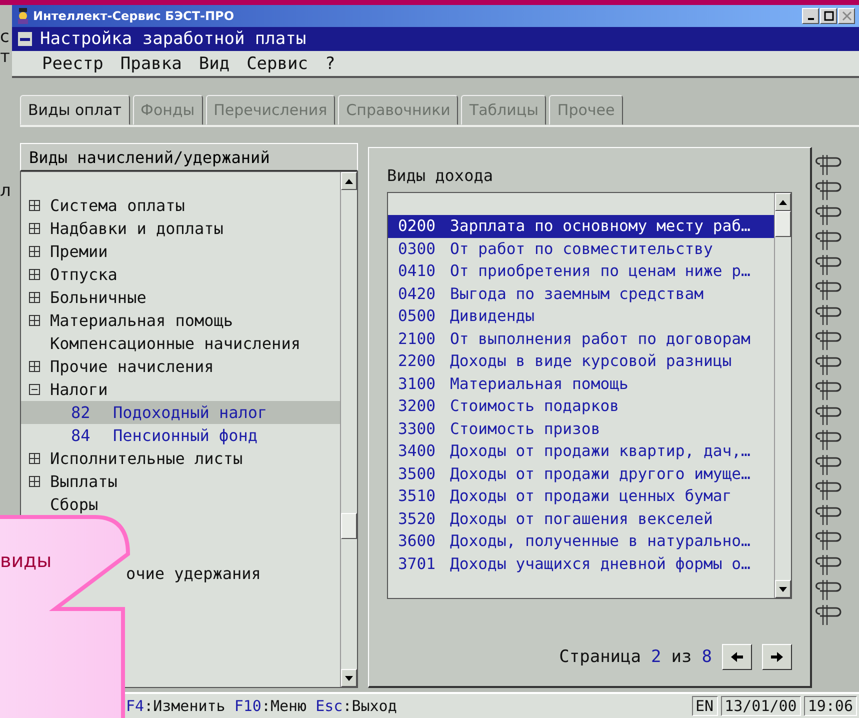 This screenshot has width=859, height=718. Describe the element at coordinates (26, 561) in the screenshot. I see `callout-text: виды` at that location.